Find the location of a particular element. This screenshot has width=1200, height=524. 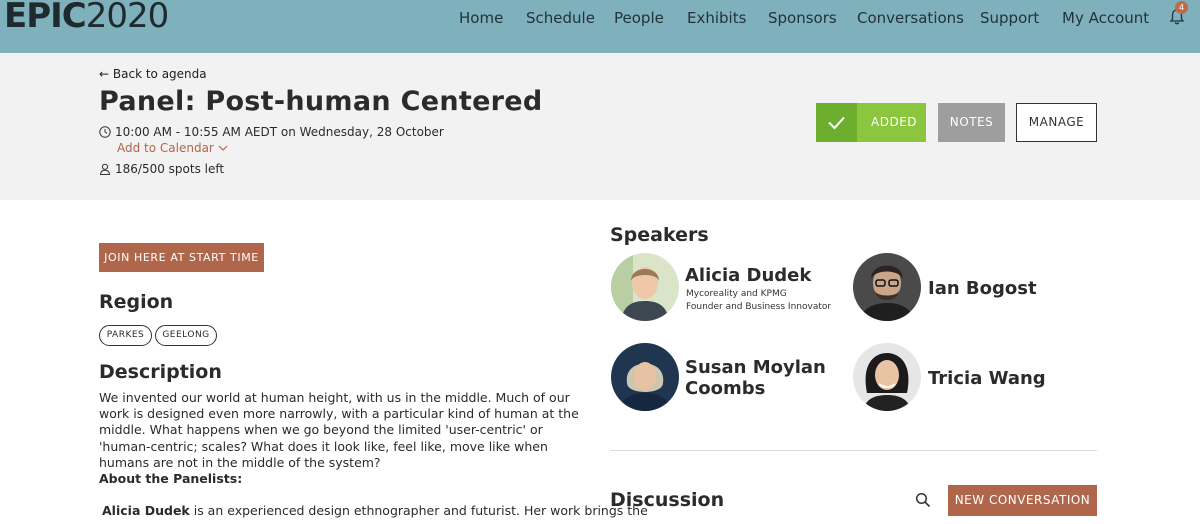

speaker-name-susan: Susan Moylan Coombs is located at coordinates (755, 378).